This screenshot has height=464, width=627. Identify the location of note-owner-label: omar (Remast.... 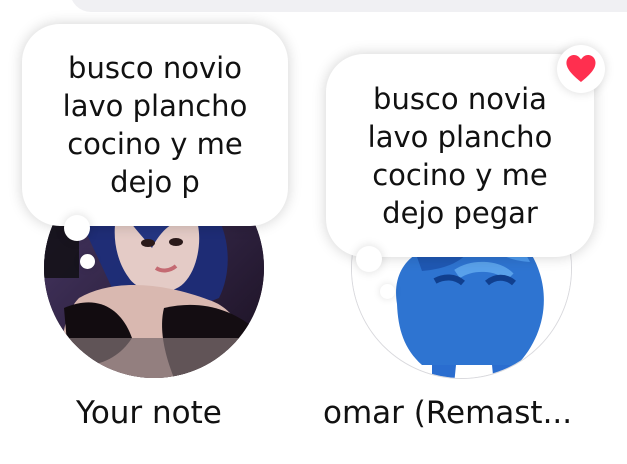
(448, 413).